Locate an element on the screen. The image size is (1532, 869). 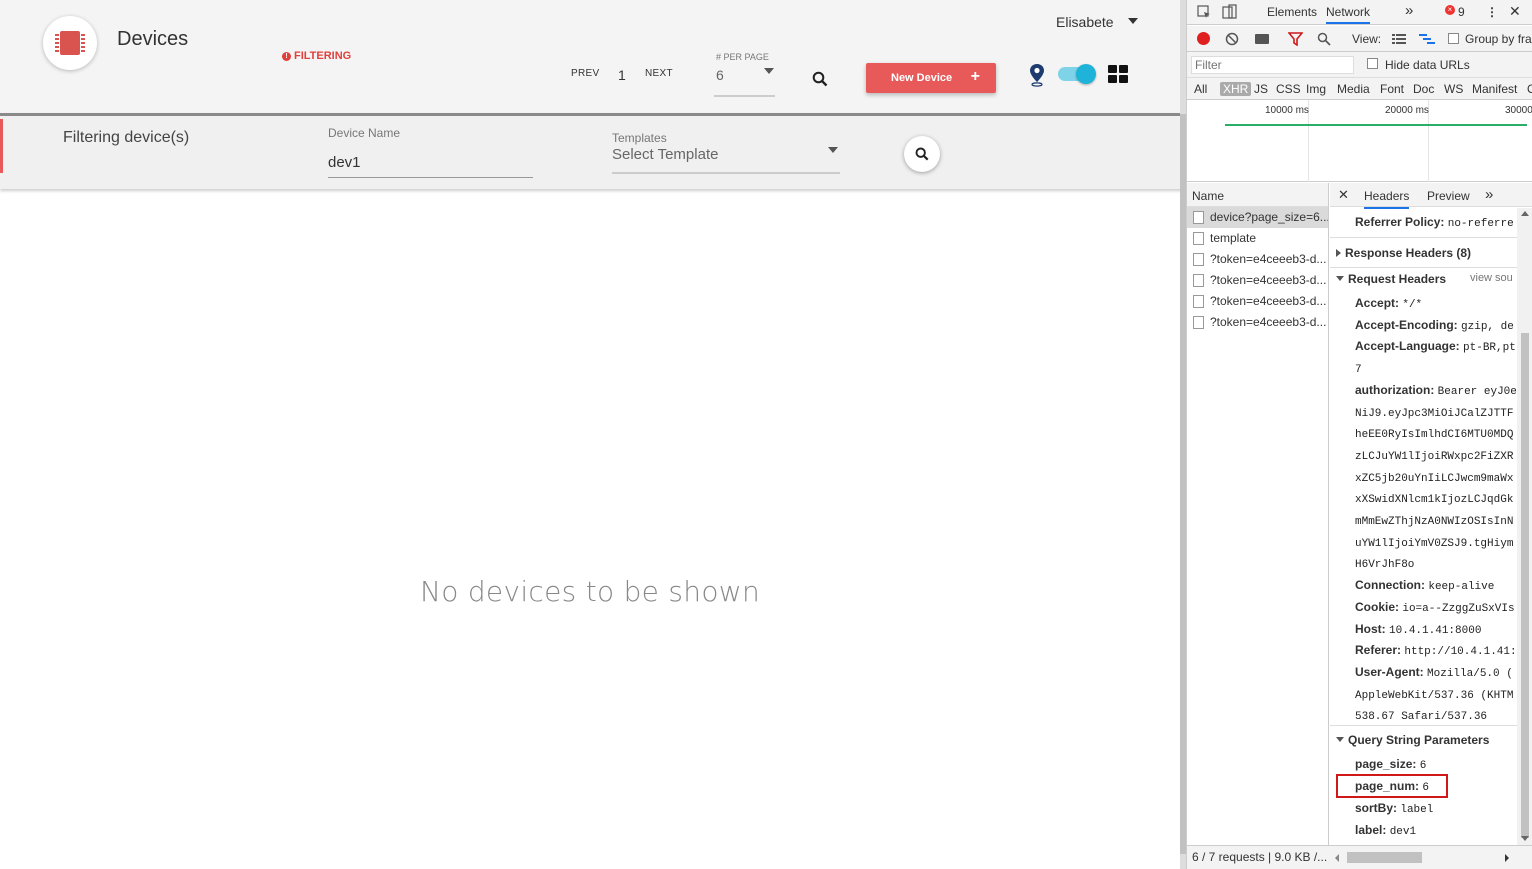
header-key: authorization: is located at coordinates (1395, 389).